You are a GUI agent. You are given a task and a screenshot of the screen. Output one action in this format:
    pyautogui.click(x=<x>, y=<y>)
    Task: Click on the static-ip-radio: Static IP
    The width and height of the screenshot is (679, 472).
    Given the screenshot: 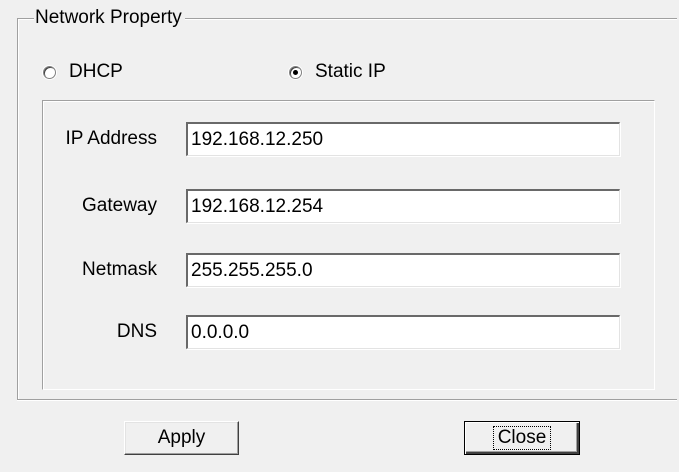 What is the action you would take?
    pyautogui.click(x=337, y=72)
    